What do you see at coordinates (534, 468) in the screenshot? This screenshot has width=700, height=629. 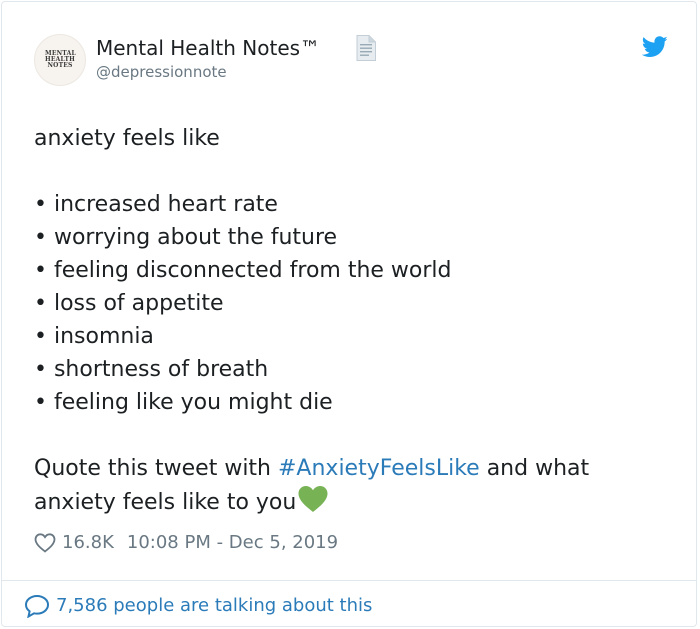 I see `cta-suffix: and what` at bounding box center [534, 468].